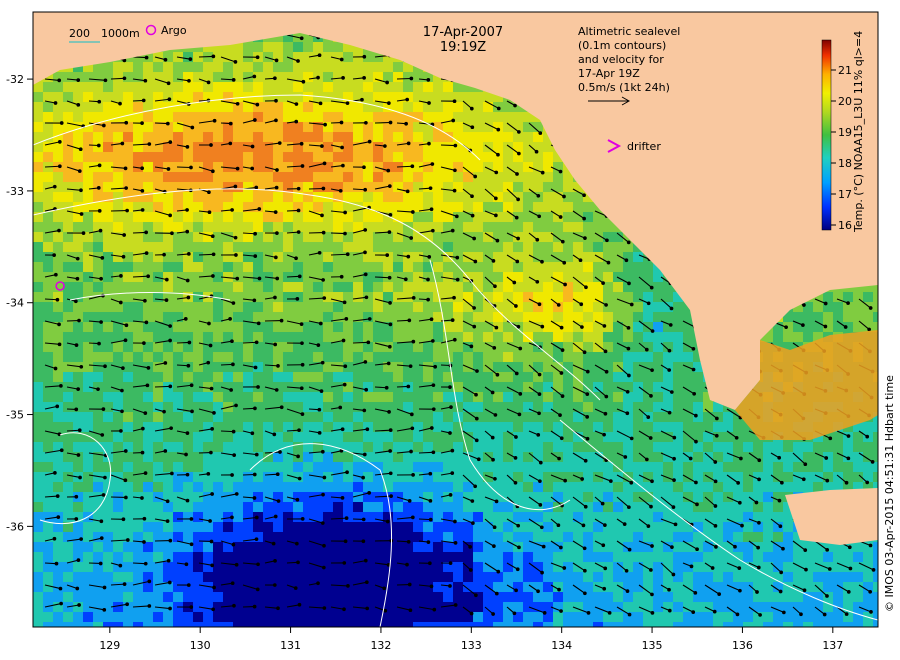 The width and height of the screenshot is (900, 660). What do you see at coordinates (652, 645) in the screenshot?
I see `x-tick-label: 135` at bounding box center [652, 645].